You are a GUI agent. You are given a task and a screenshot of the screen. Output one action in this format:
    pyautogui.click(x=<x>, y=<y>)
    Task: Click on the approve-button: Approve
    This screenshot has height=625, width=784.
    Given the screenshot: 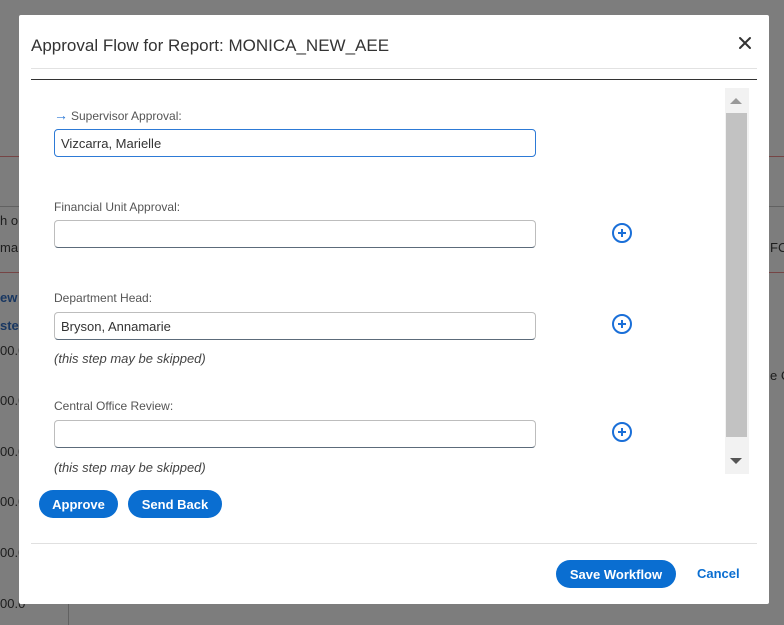 What is the action you would take?
    pyautogui.click(x=78, y=504)
    